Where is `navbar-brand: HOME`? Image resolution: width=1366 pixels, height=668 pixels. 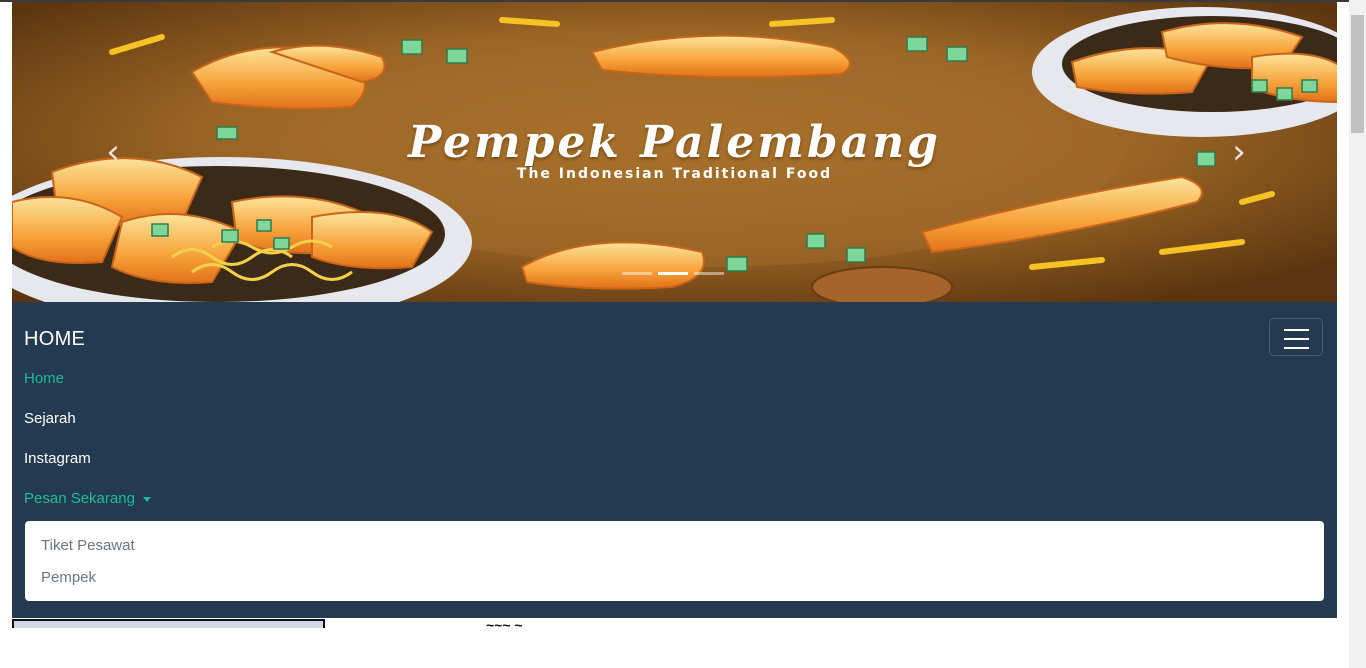
navbar-brand: HOME is located at coordinates (54, 339).